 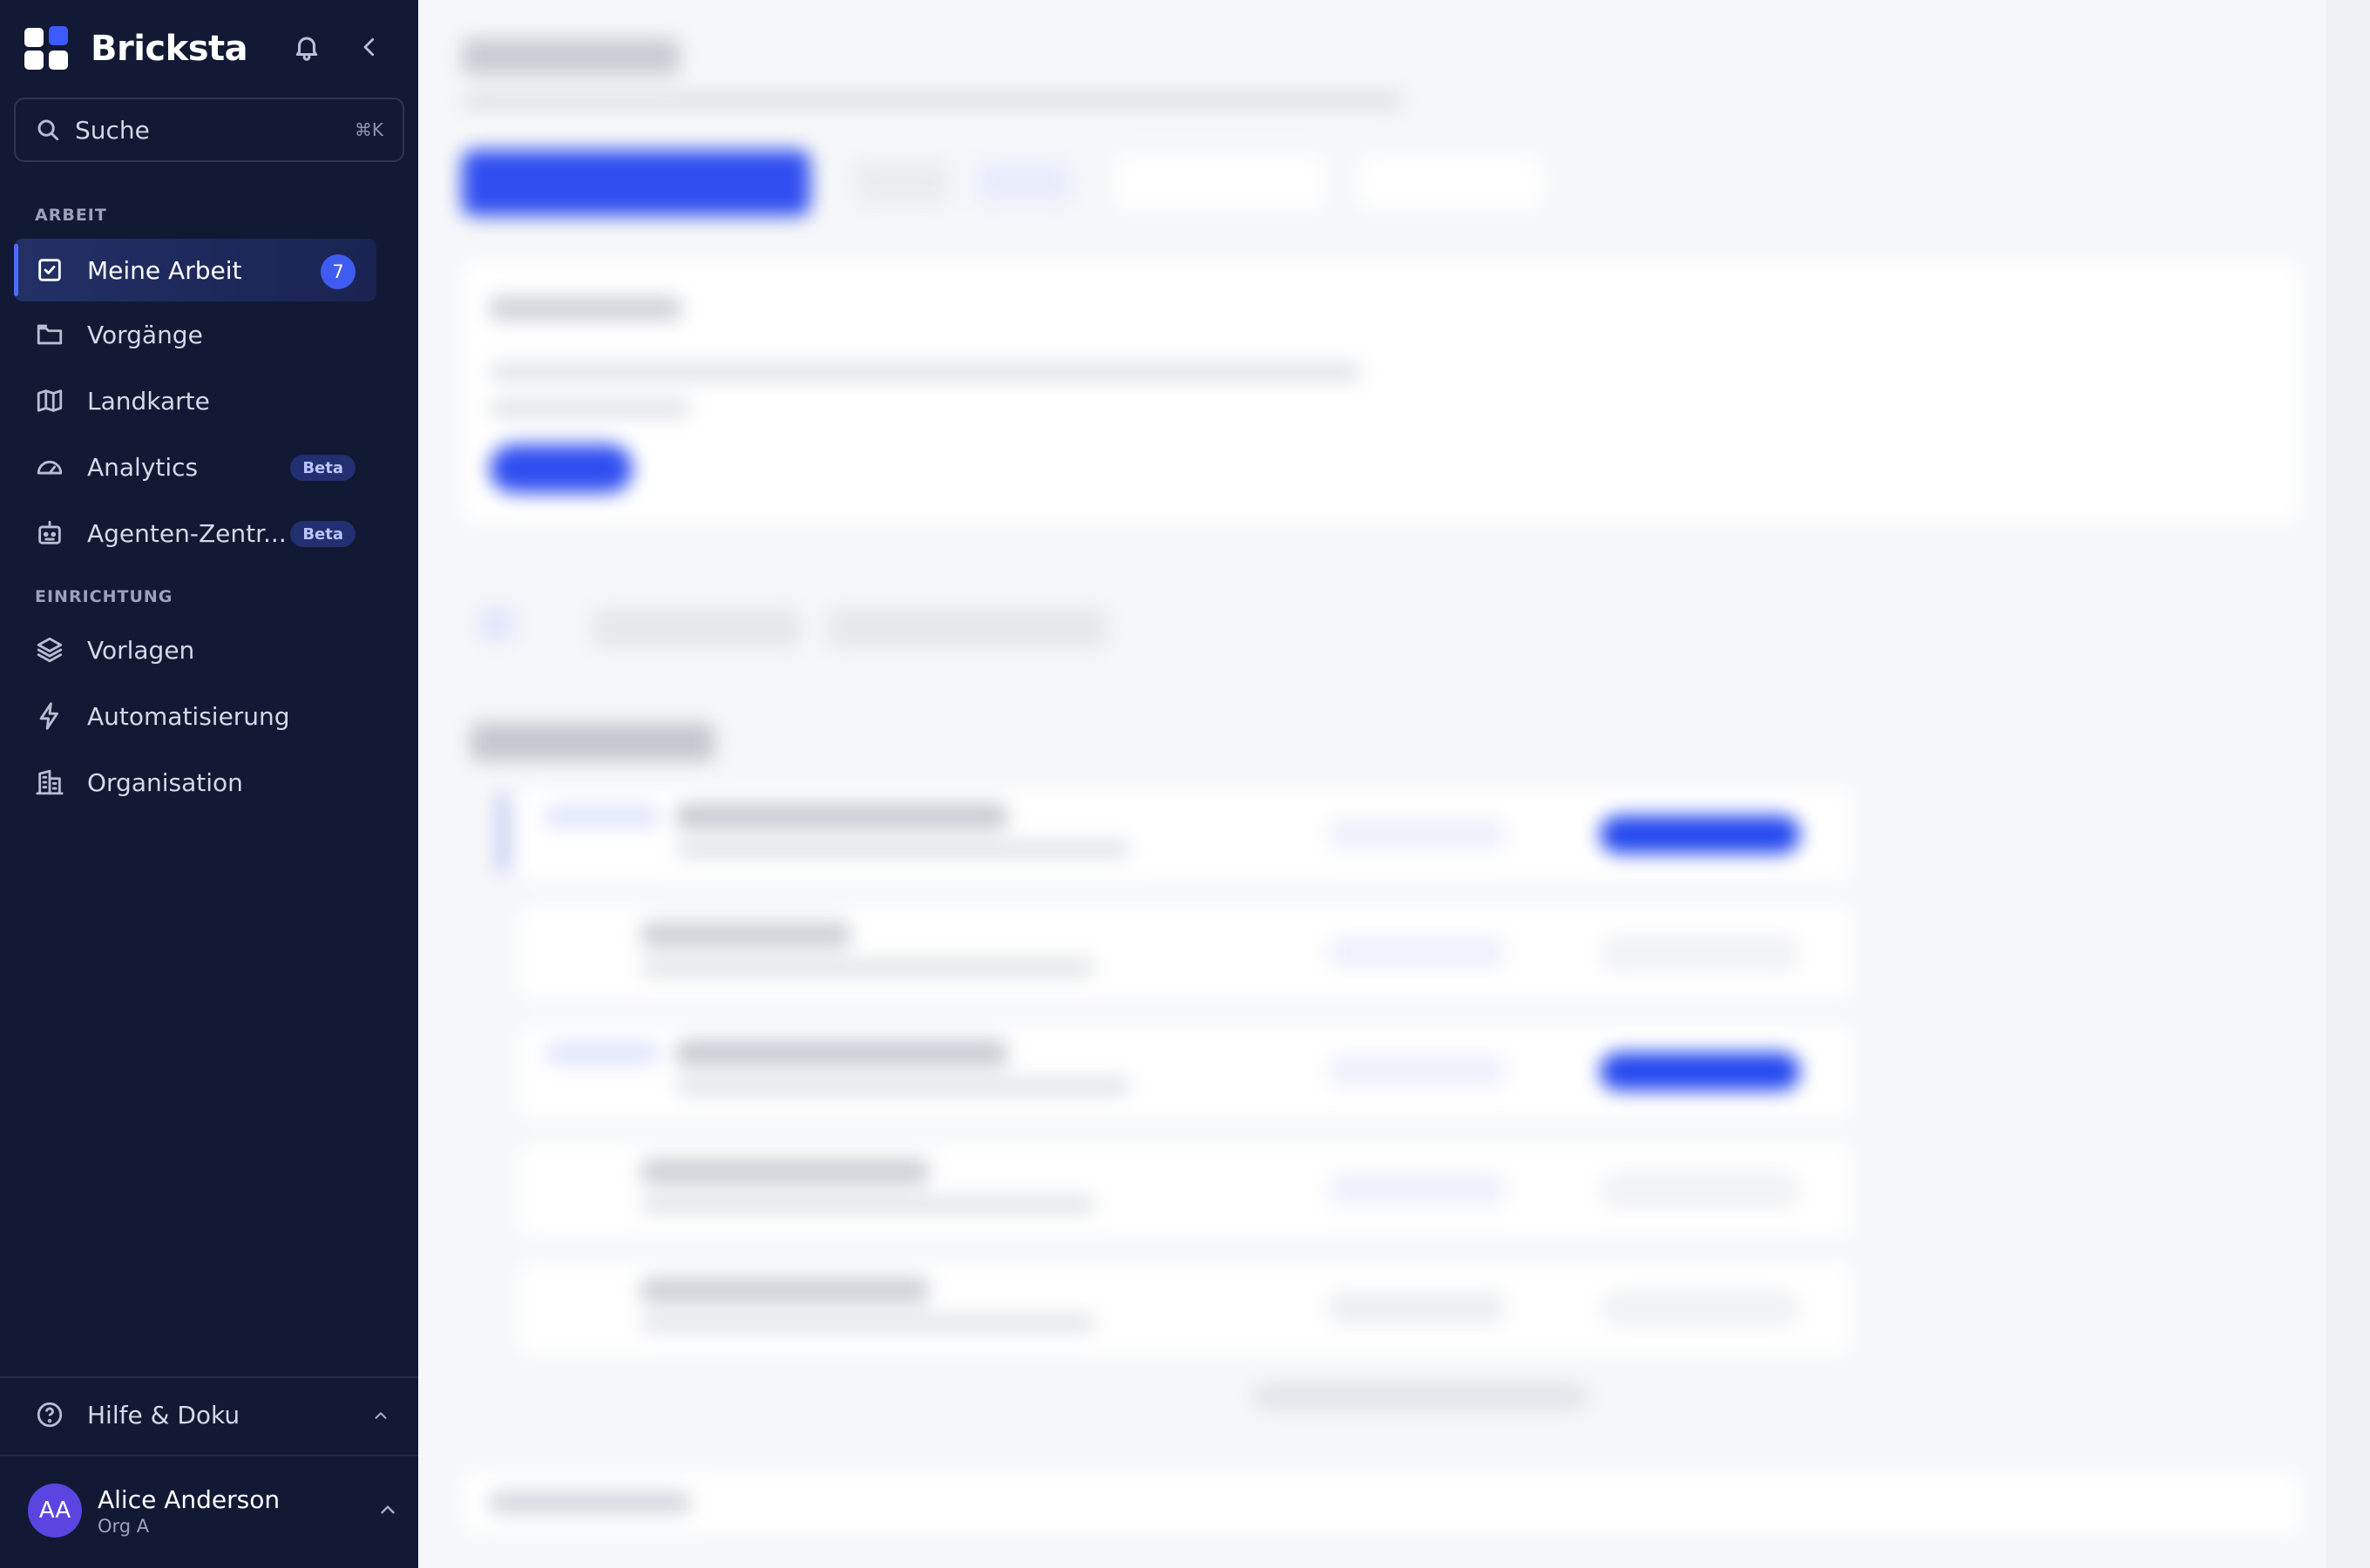 I want to click on sidebar-item-label: Vorgänge, so click(x=145, y=334).